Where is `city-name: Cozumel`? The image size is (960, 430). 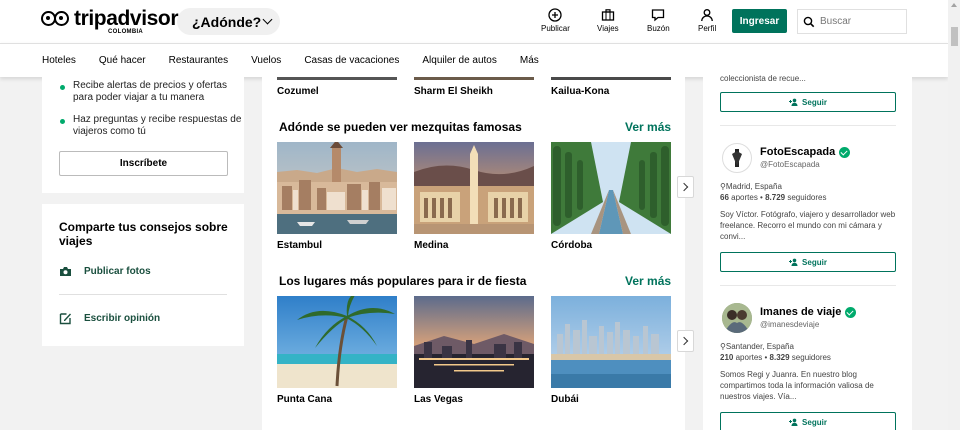
city-name: Cozumel is located at coordinates (298, 91).